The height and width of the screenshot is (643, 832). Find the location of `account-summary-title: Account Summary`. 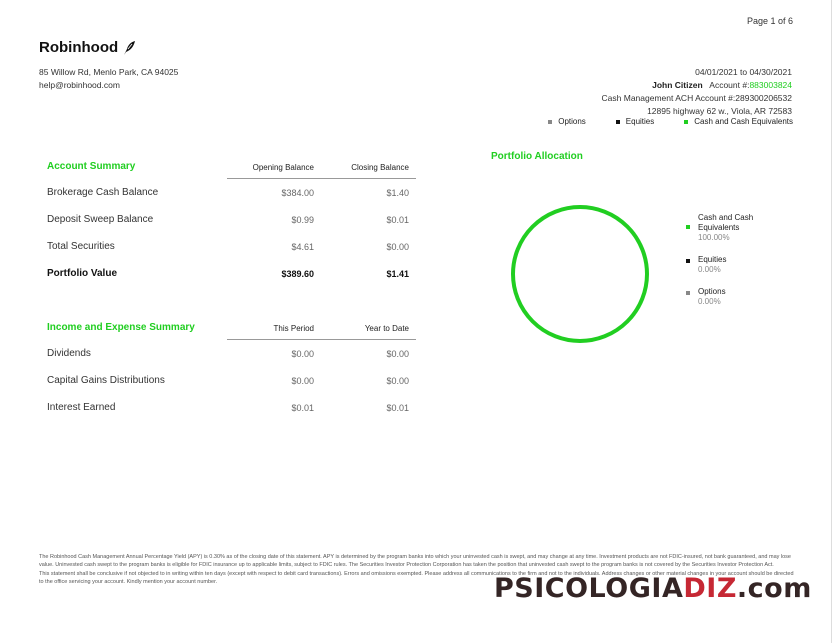

account-summary-title: Account Summary is located at coordinates (91, 166).